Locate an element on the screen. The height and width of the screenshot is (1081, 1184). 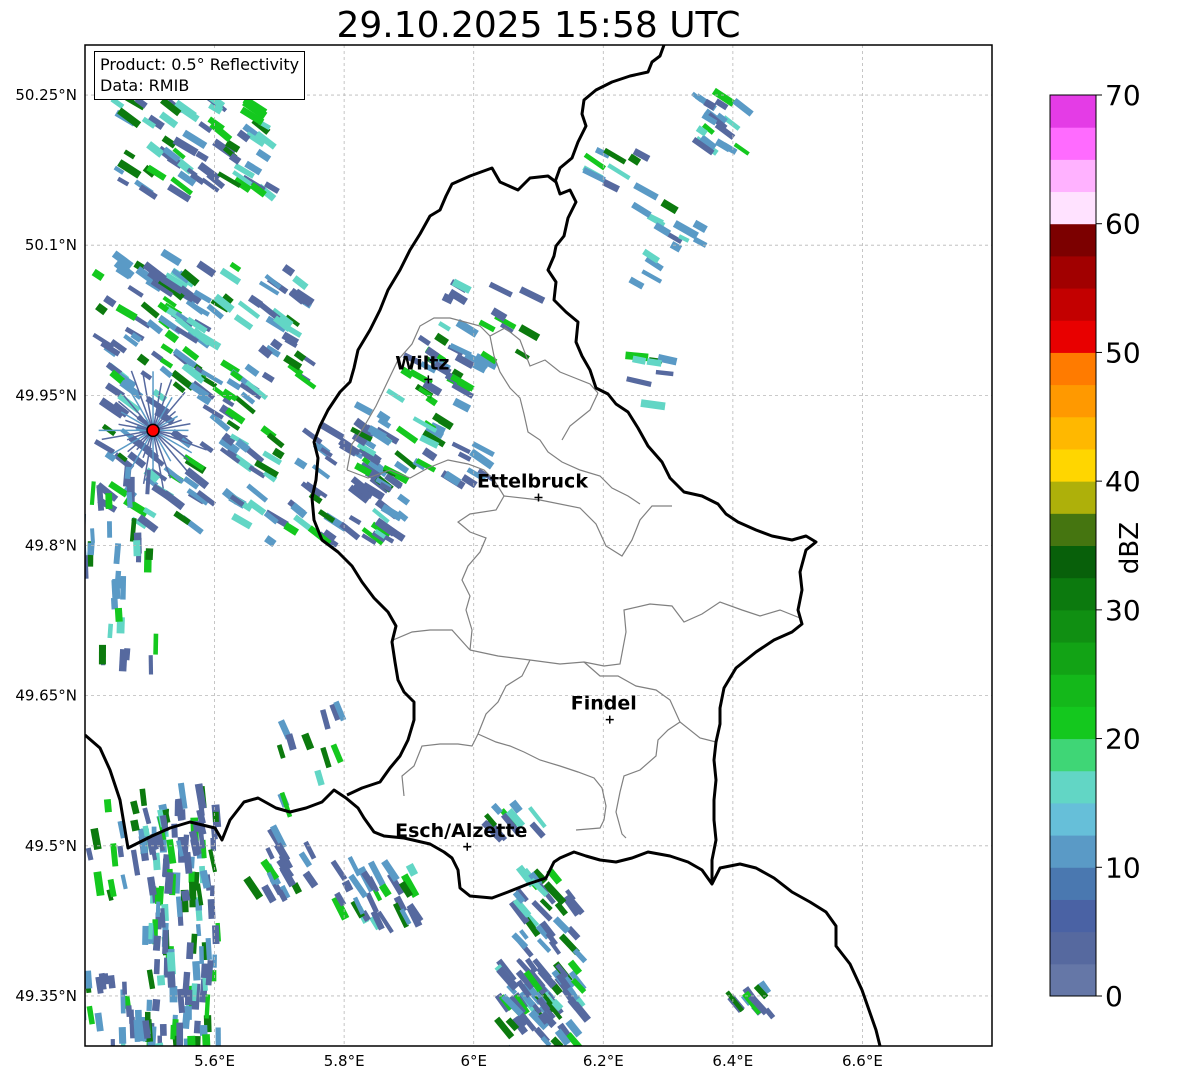
lon-tick-label: 6.4°E is located at coordinates (732, 1061).